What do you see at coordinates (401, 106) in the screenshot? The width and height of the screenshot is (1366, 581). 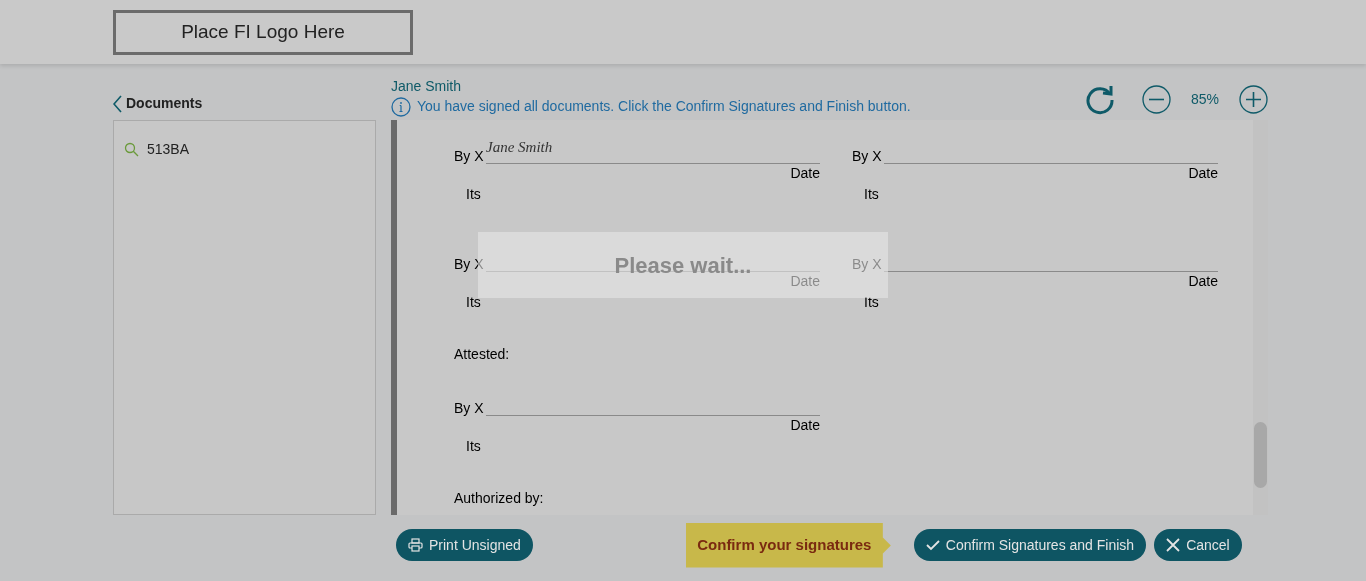 I see `info-icon` at bounding box center [401, 106].